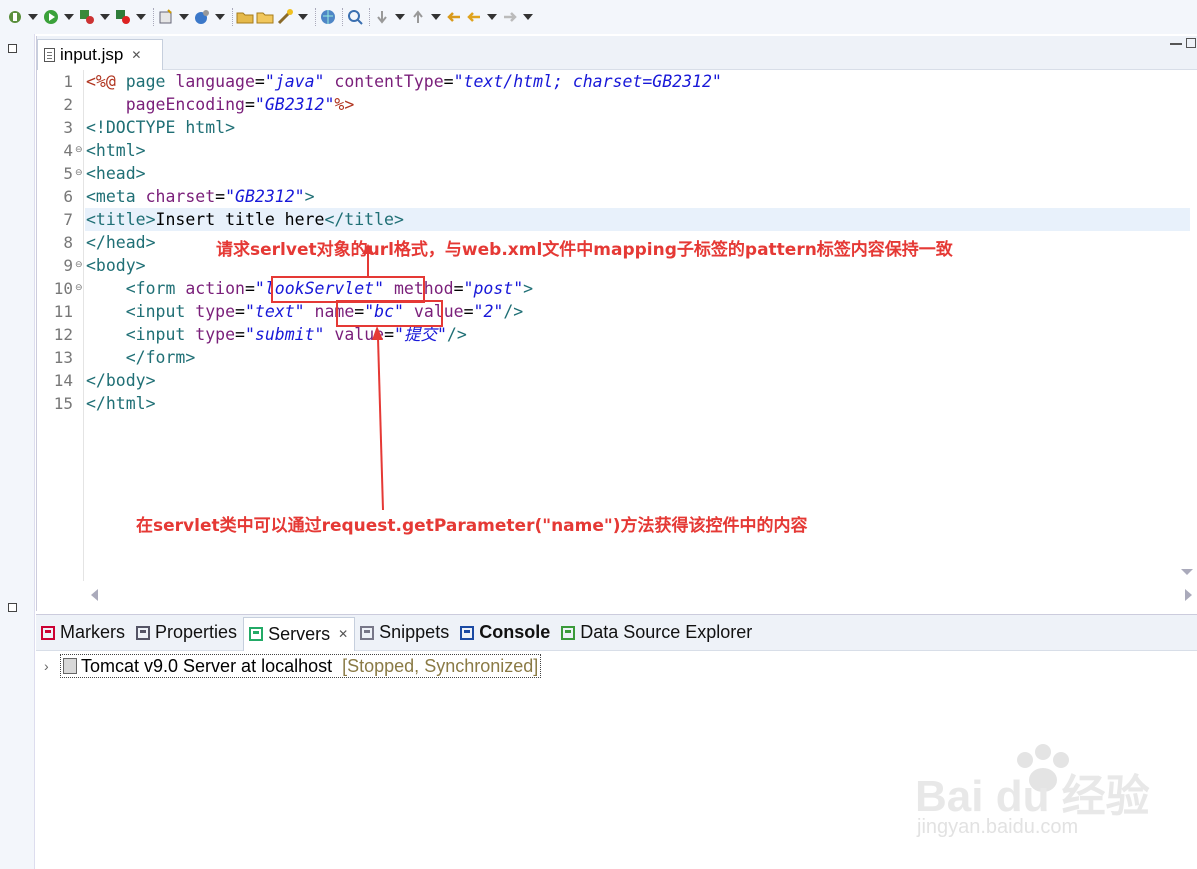 The height and width of the screenshot is (869, 1197). I want to click on server-name: Tomcat v9.0 Server at localhost, so click(207, 665).